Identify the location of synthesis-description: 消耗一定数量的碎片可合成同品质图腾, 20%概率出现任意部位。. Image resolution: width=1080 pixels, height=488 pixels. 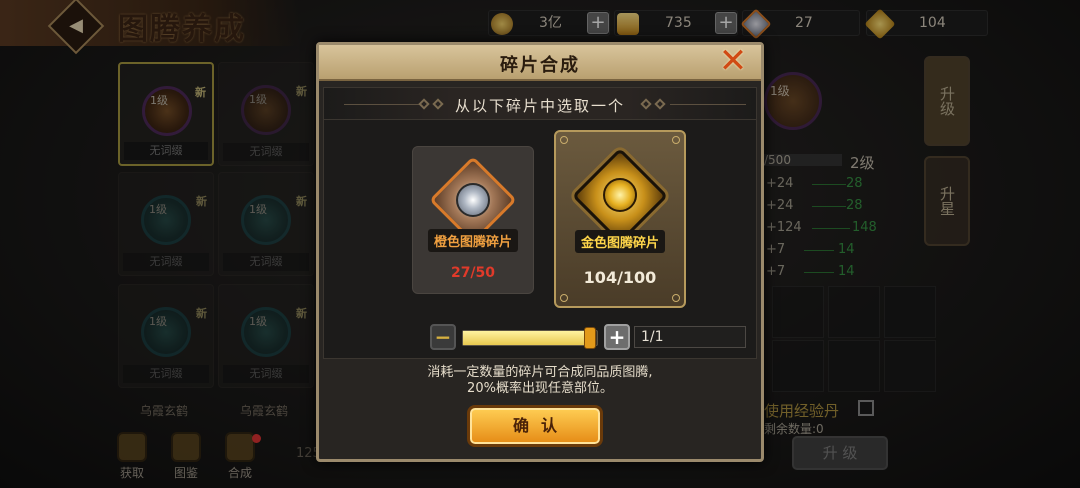
(540, 381).